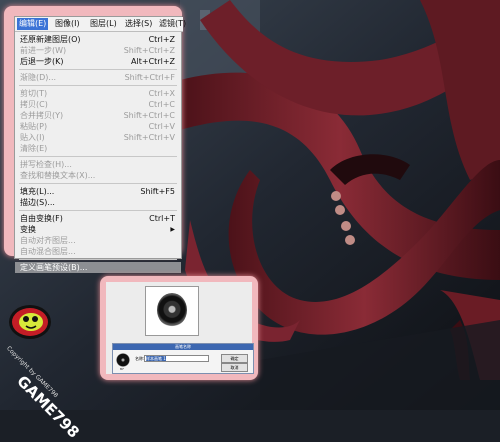  What do you see at coordinates (140, 358) in the screenshot?
I see `name-label: 名称:` at bounding box center [140, 358].